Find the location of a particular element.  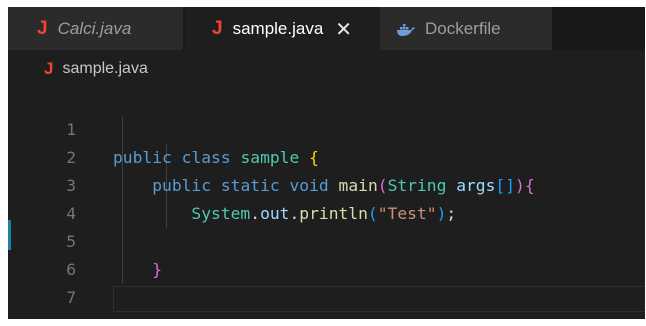

tab-label: sample.java is located at coordinates (278, 28).